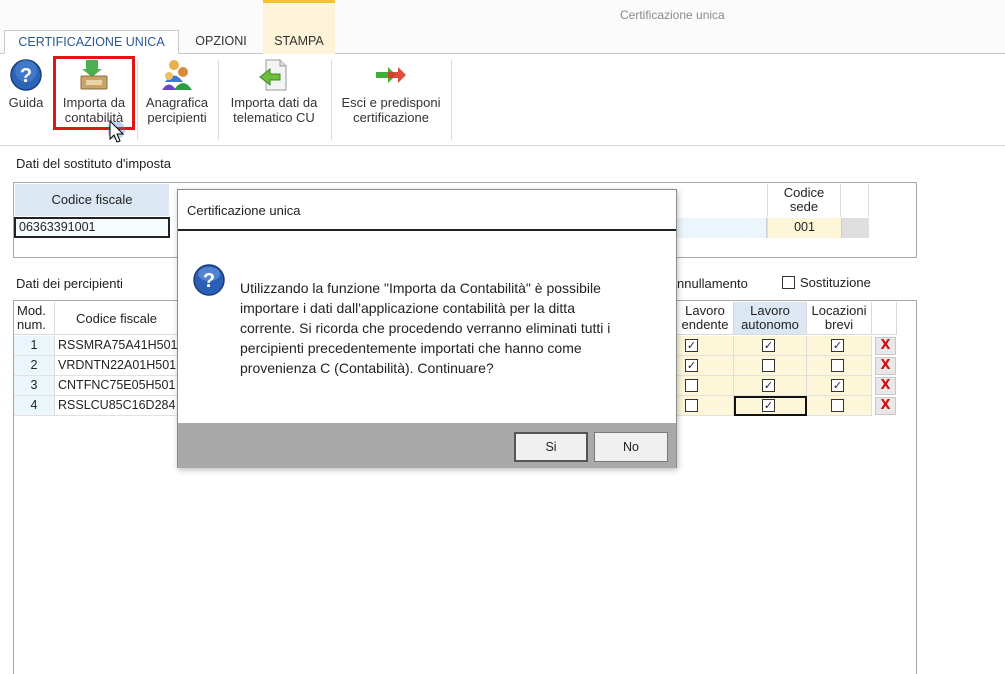 The height and width of the screenshot is (674, 1005). I want to click on col-header-locazioni-brevi: Locazioni brevi, so click(839, 318).